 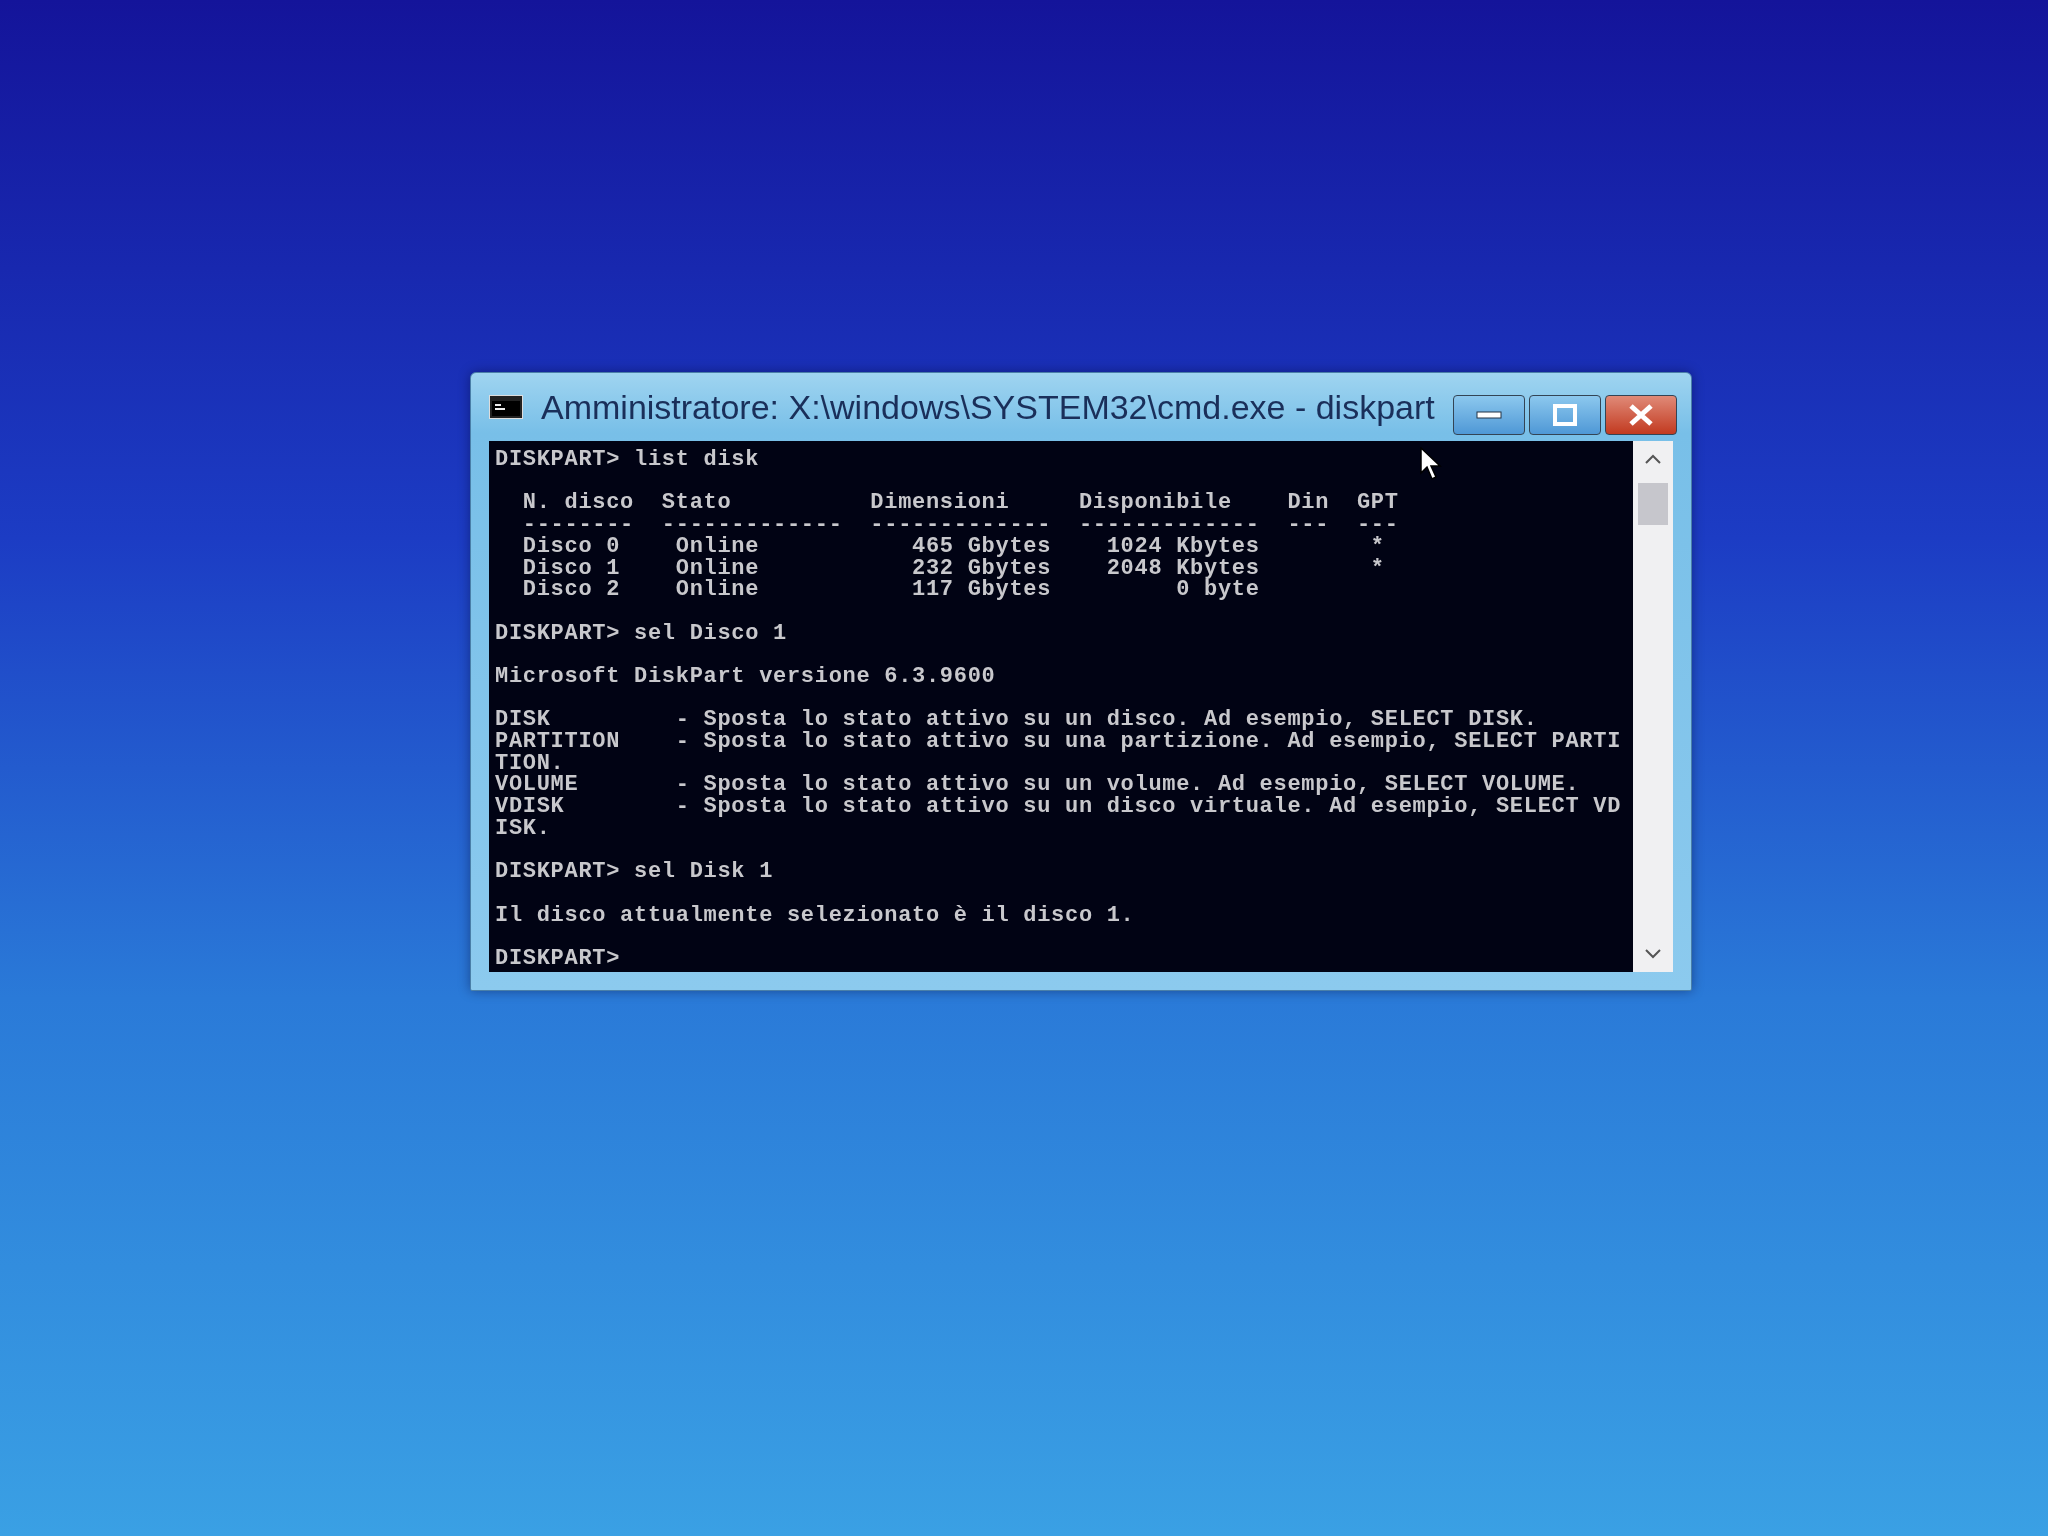 I want to click on scrollbar, so click(x=1653, y=706).